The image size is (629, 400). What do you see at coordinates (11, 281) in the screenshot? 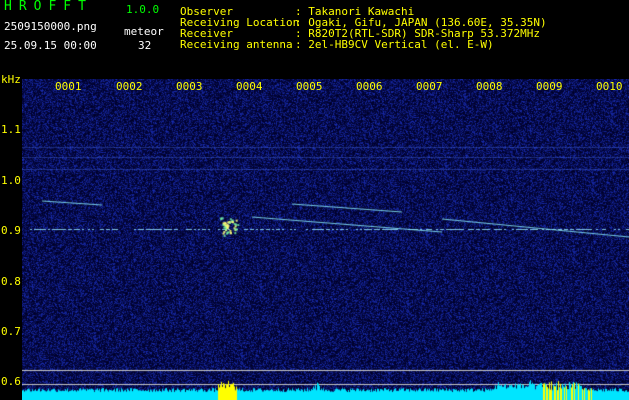
I see `frequency-label: 0.8` at bounding box center [11, 281].